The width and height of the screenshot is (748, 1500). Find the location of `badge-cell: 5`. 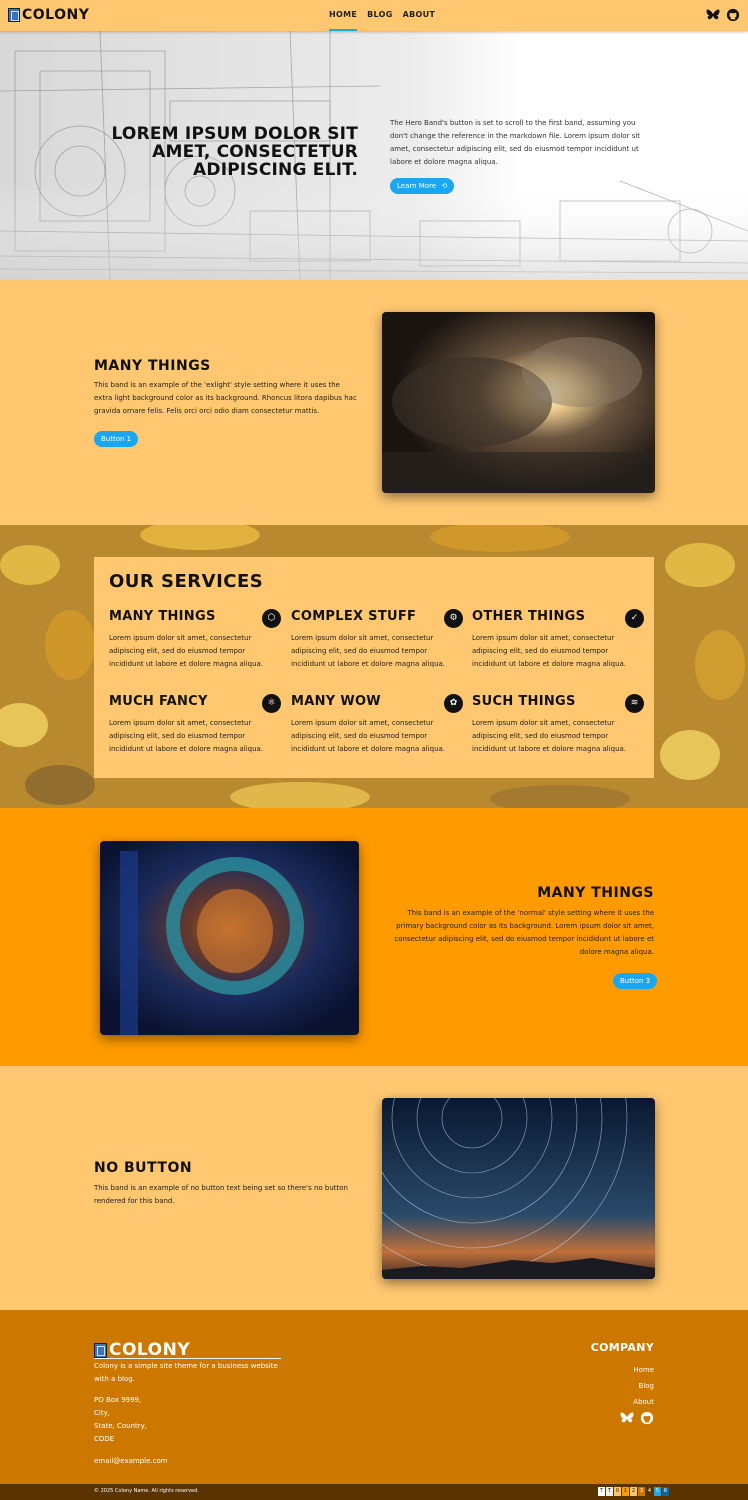

badge-cell: 5 is located at coordinates (657, 1491).